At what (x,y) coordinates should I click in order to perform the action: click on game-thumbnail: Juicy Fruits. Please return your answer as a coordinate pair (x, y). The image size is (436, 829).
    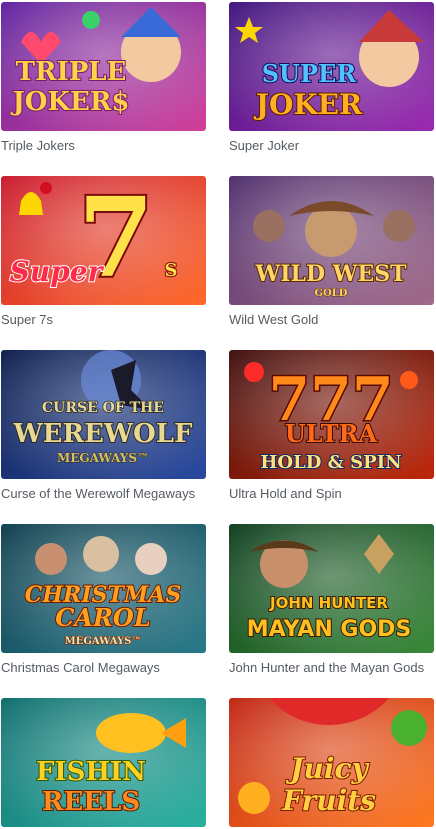
    Looking at the image, I should click on (331, 762).